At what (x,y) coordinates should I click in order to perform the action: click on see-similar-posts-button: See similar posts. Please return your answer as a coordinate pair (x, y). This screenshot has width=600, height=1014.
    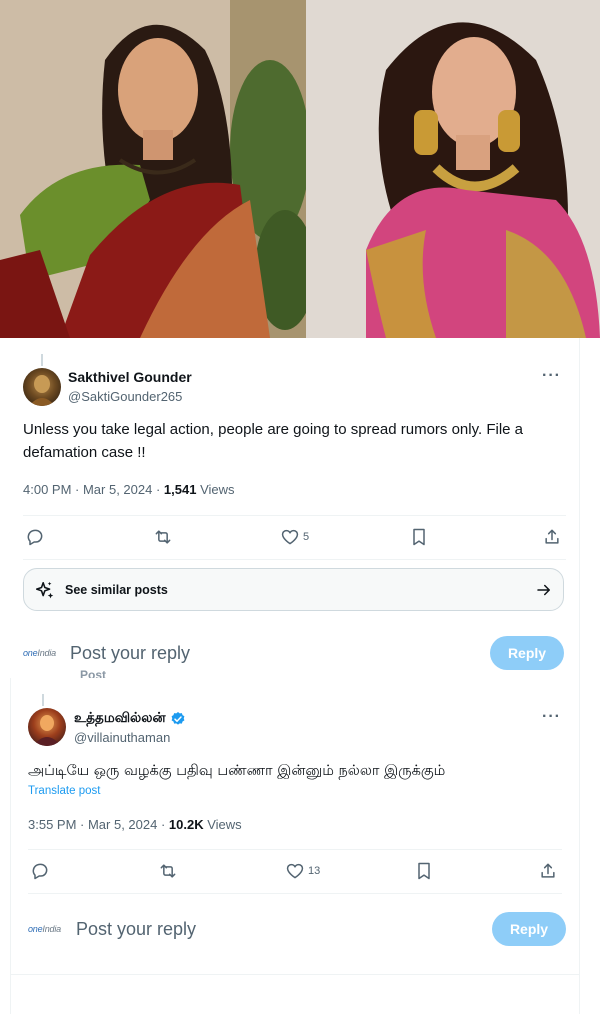
    Looking at the image, I should click on (293, 589).